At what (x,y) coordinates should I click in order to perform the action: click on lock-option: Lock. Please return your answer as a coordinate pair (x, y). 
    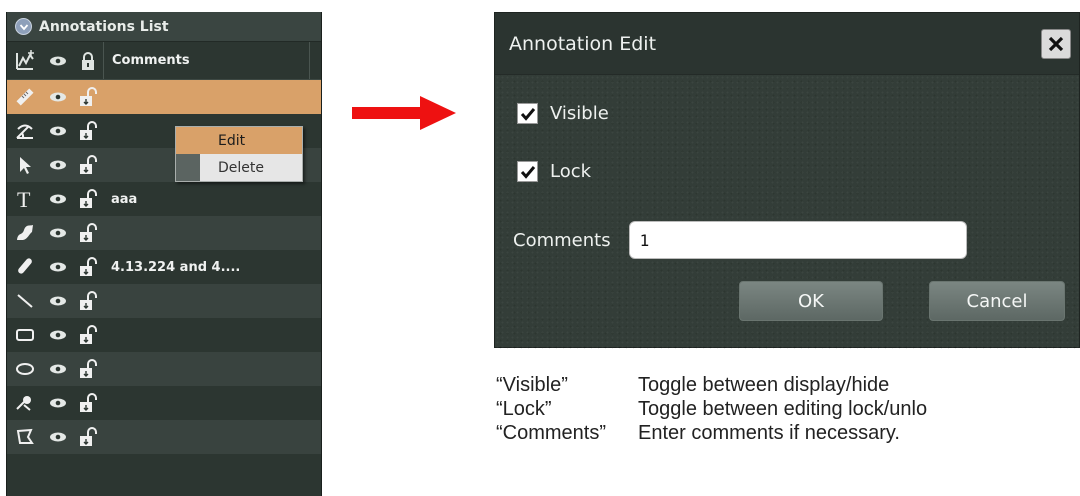
    Looking at the image, I should click on (554, 171).